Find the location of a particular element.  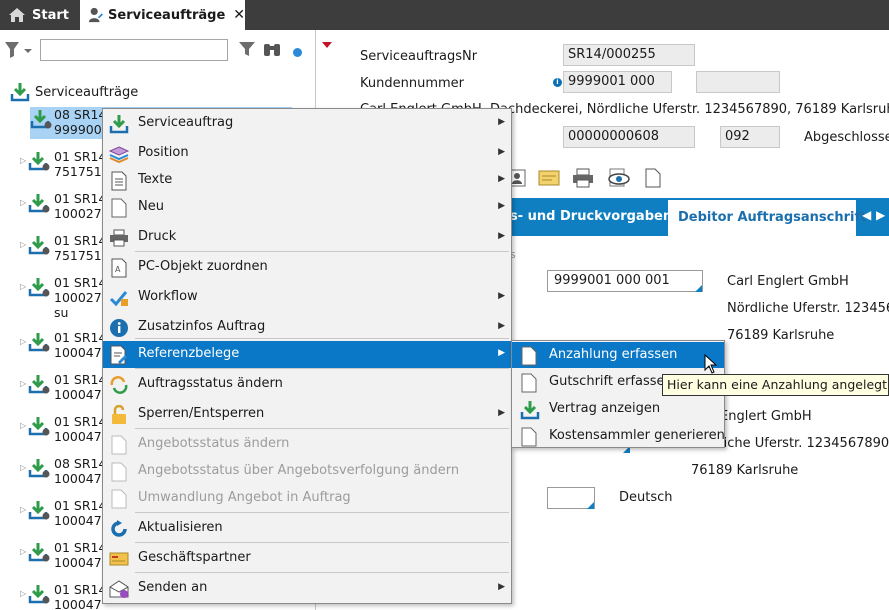

submenu-item-label: Anzahlung erfassen is located at coordinates (613, 354).